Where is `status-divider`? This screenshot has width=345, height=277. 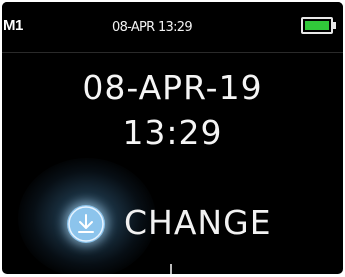
status-divider is located at coordinates (172, 52).